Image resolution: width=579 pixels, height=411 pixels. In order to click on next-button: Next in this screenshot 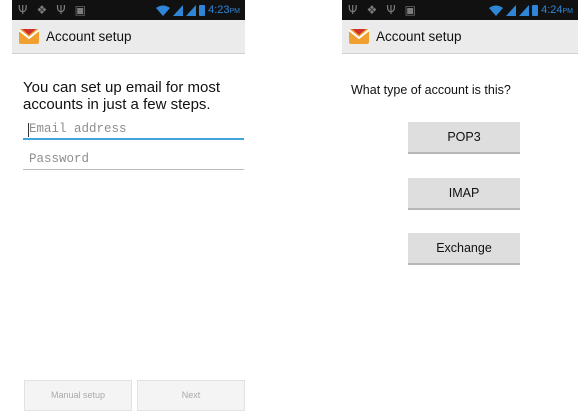, I will do `click(191, 395)`.